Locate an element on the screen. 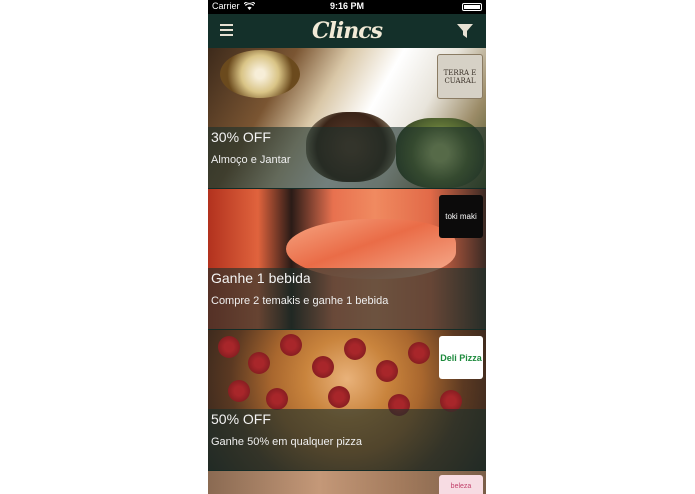  status-bar: Carrier 9:16 PM is located at coordinates (347, 7).